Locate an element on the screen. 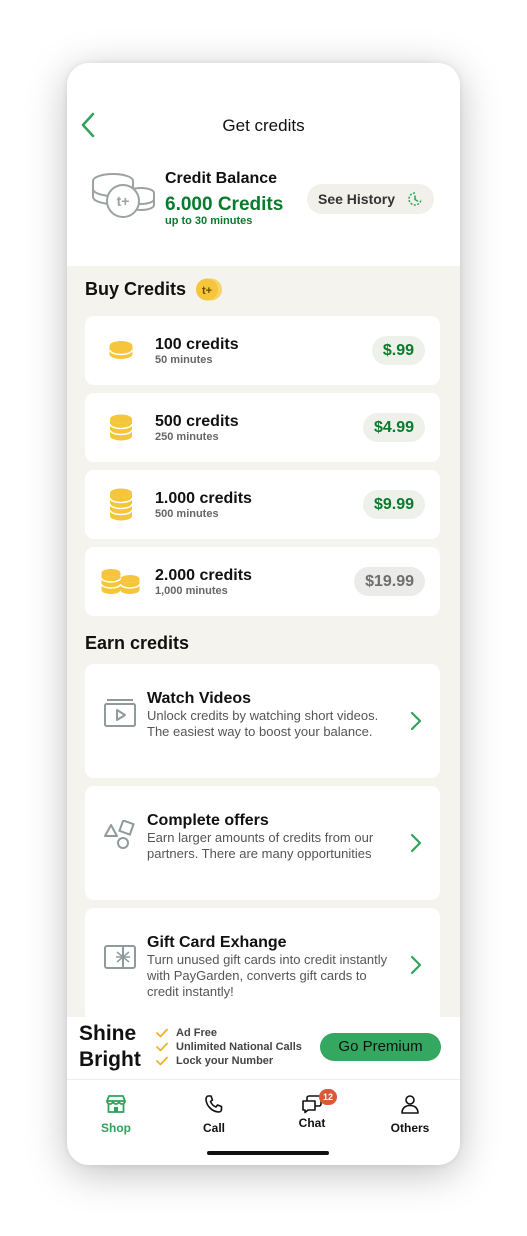 This screenshot has height=1236, width=527. coin-stack-icon is located at coordinates (121, 427).